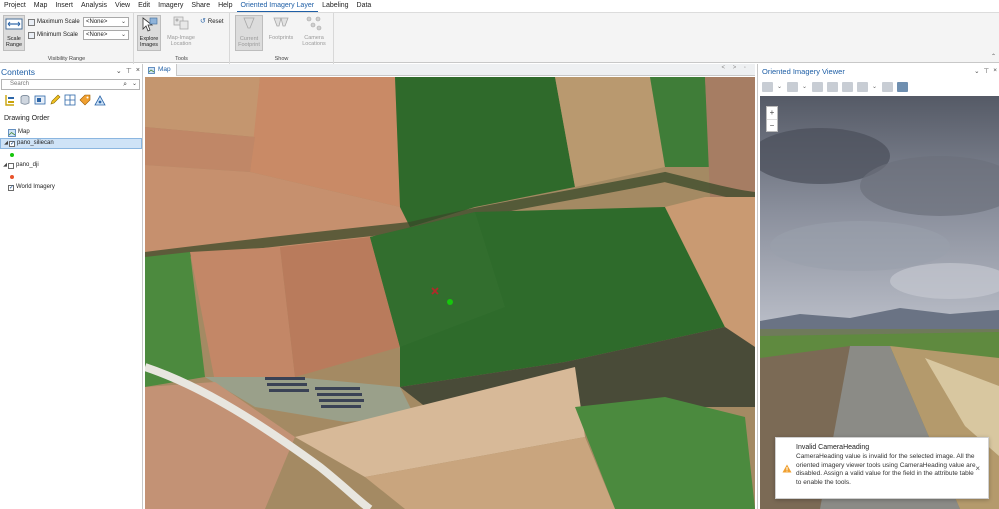 This screenshot has height=509, width=999. What do you see at coordinates (11, 165) in the screenshot?
I see `layer-visibility-checkbox` at bounding box center [11, 165].